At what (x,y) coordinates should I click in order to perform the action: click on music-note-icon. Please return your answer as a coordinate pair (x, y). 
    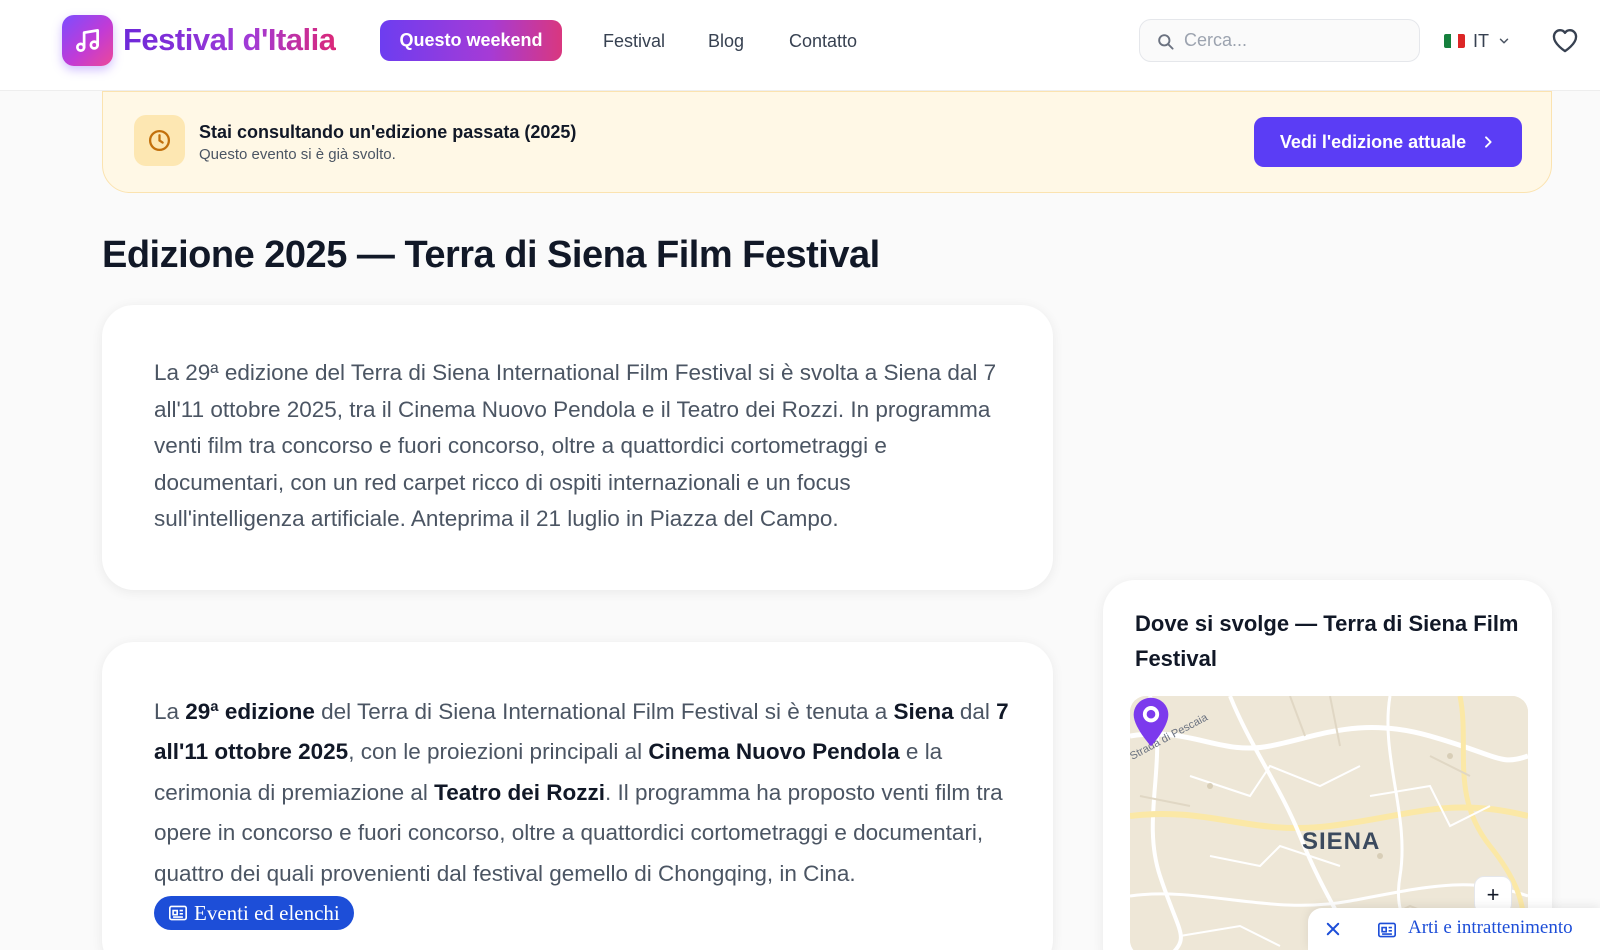
    Looking at the image, I should click on (87, 40).